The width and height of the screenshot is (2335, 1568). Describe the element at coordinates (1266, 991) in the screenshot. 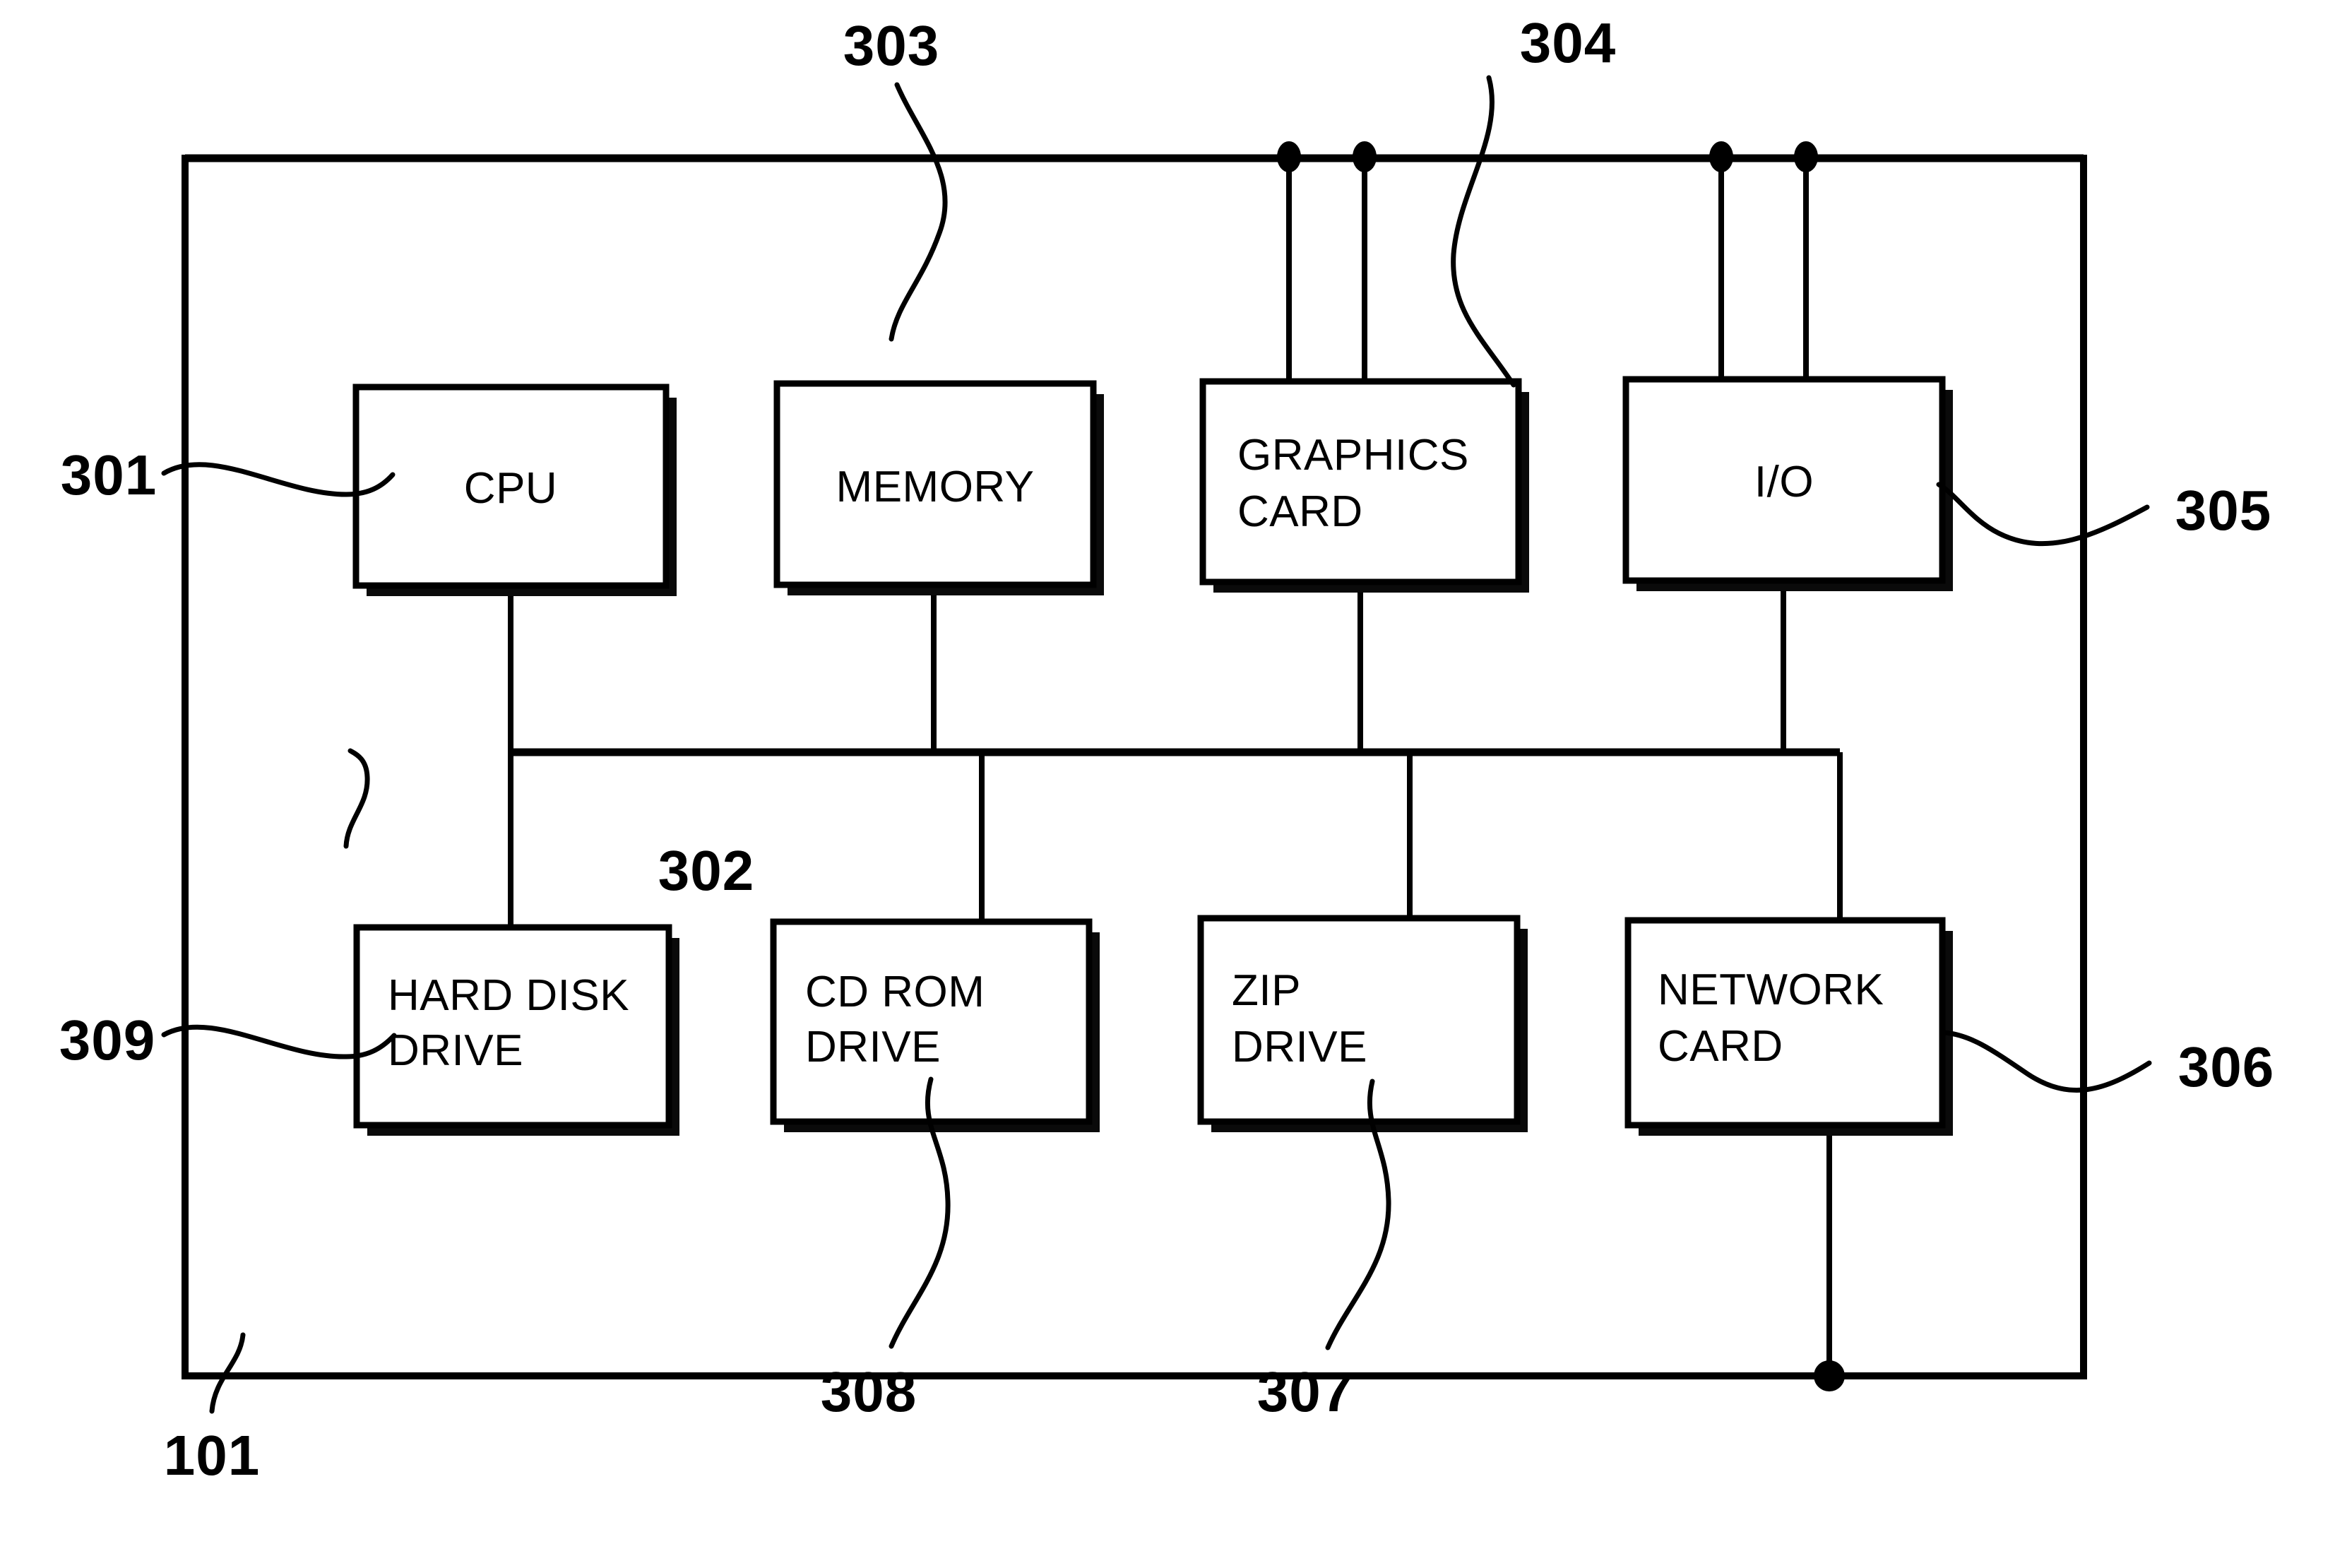

I see `zip-label-line1: ZIP` at that location.